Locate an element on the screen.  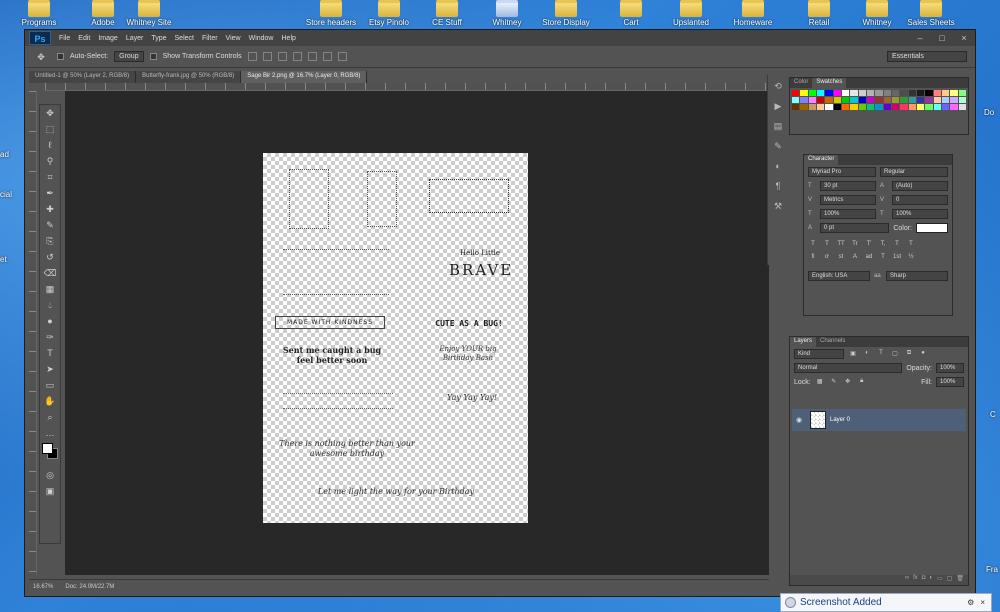
pen-tool-icon: ✑ is located at coordinates (50, 337).